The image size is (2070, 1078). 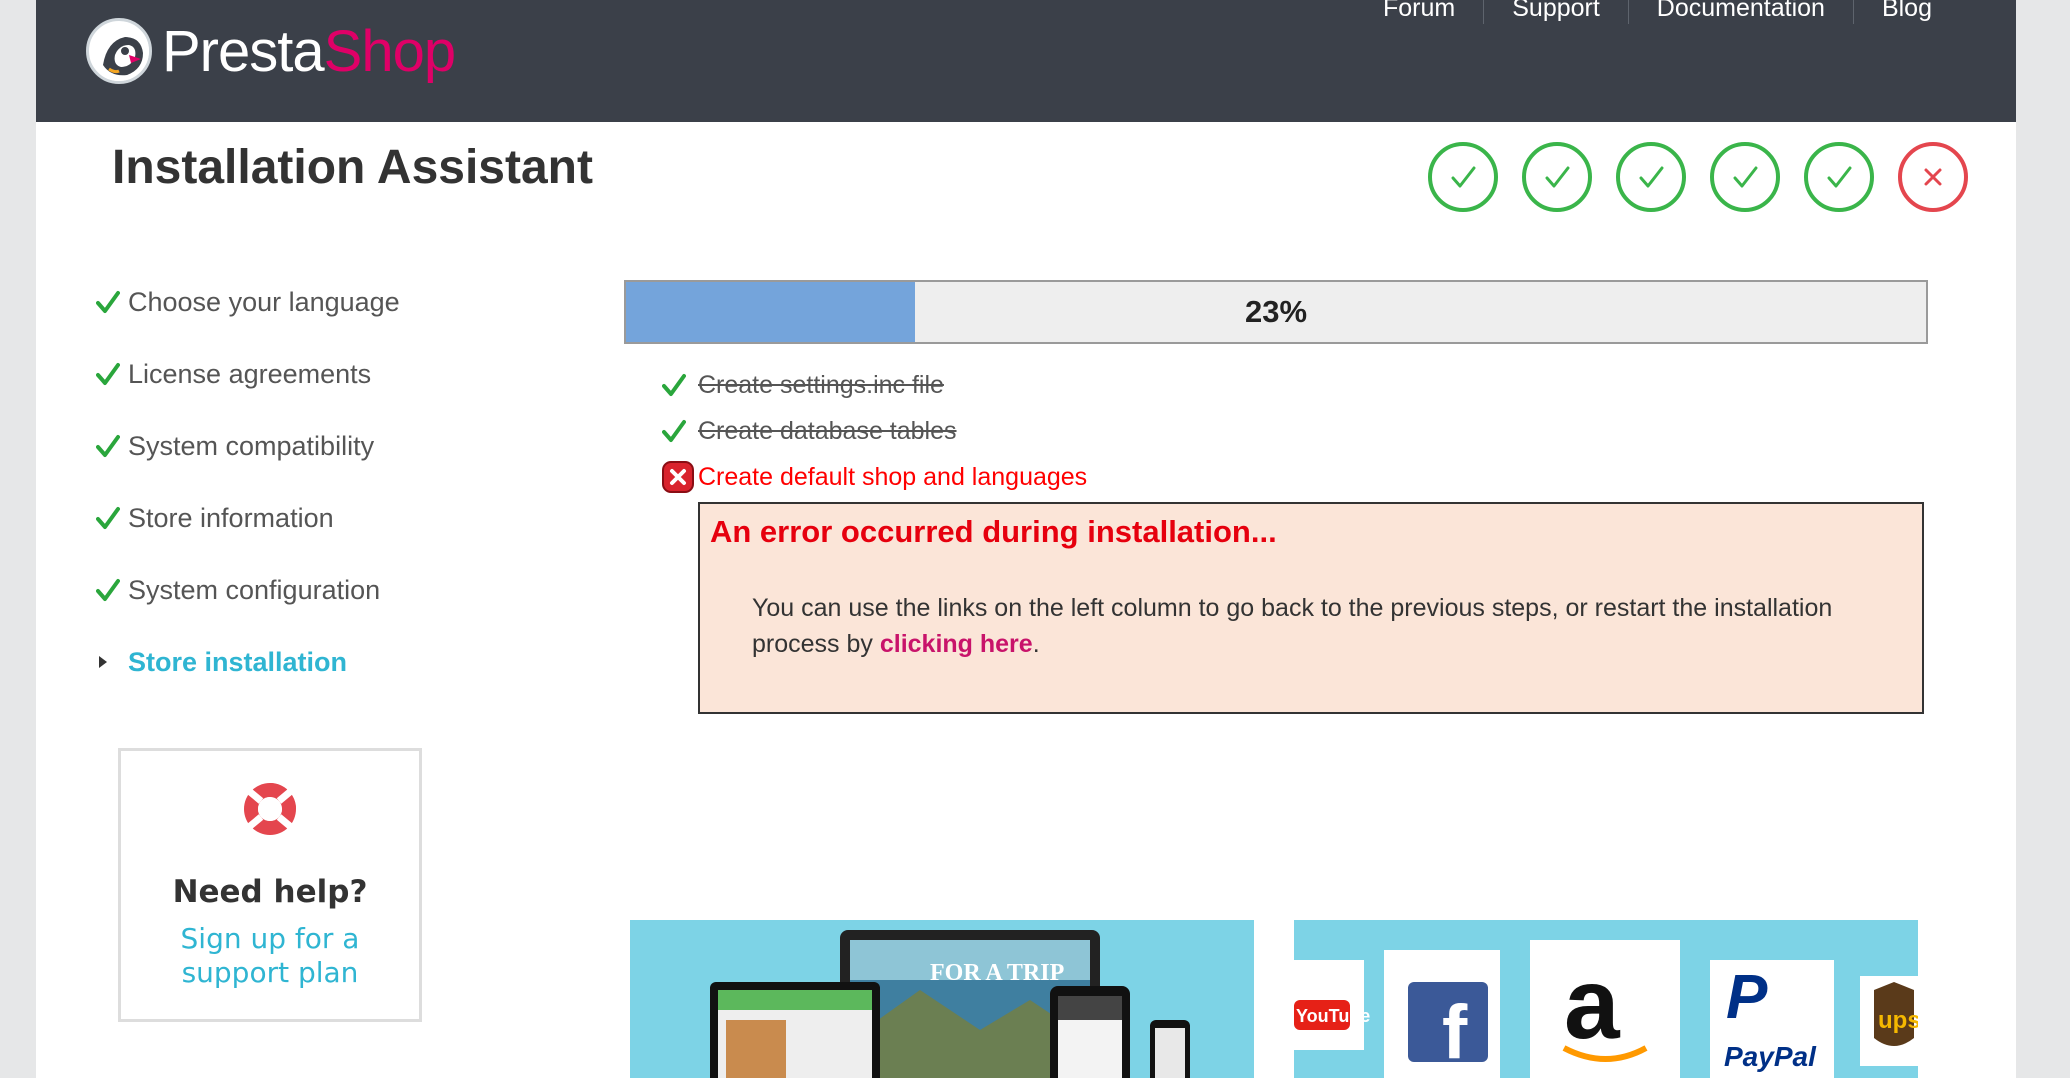 What do you see at coordinates (997, 973) in the screenshot?
I see `banner-trip-text: FOR A TRIP` at bounding box center [997, 973].